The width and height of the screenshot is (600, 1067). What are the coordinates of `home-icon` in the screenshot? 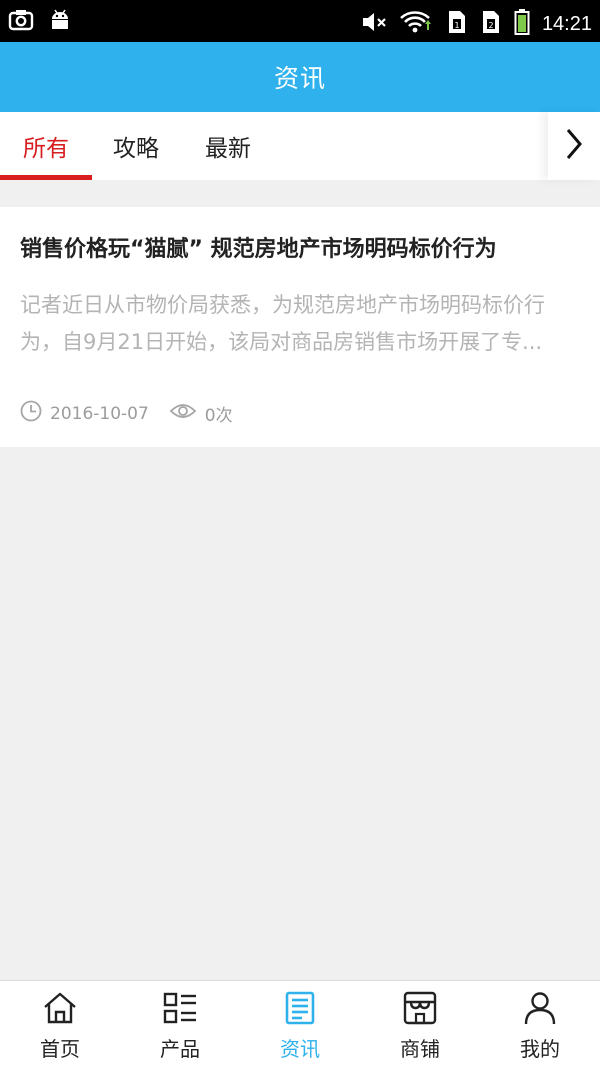 It's located at (60, 1010).